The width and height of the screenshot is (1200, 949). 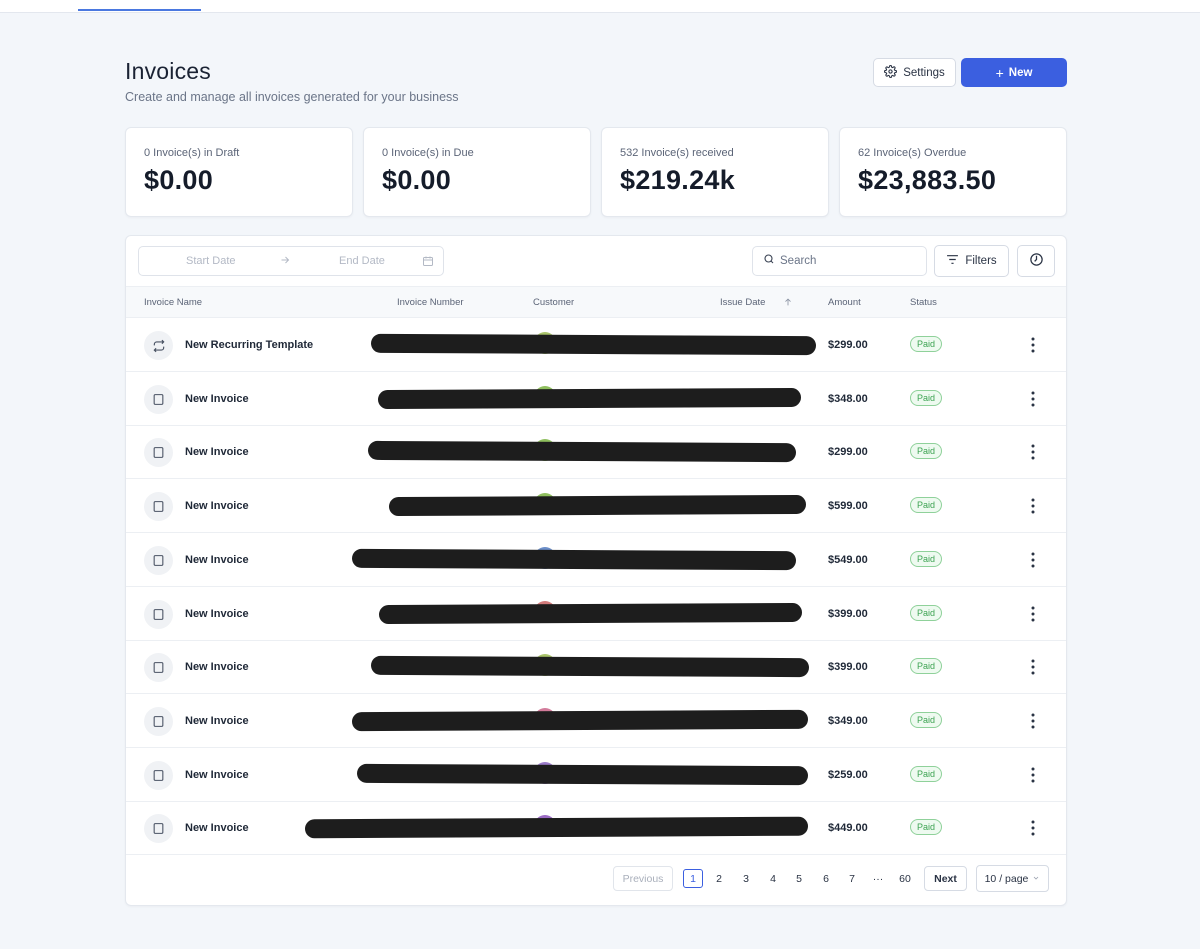 I want to click on column-header-issue-date: Issue Date, so click(x=742, y=302).